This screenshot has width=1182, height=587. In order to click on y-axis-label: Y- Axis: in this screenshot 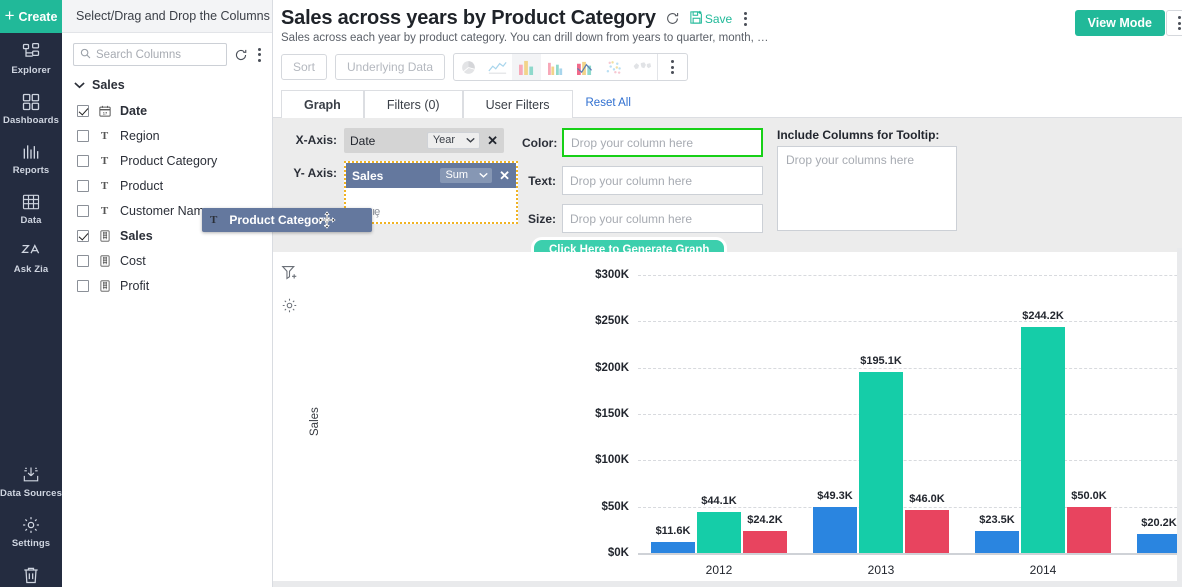, I will do `click(315, 173)`.